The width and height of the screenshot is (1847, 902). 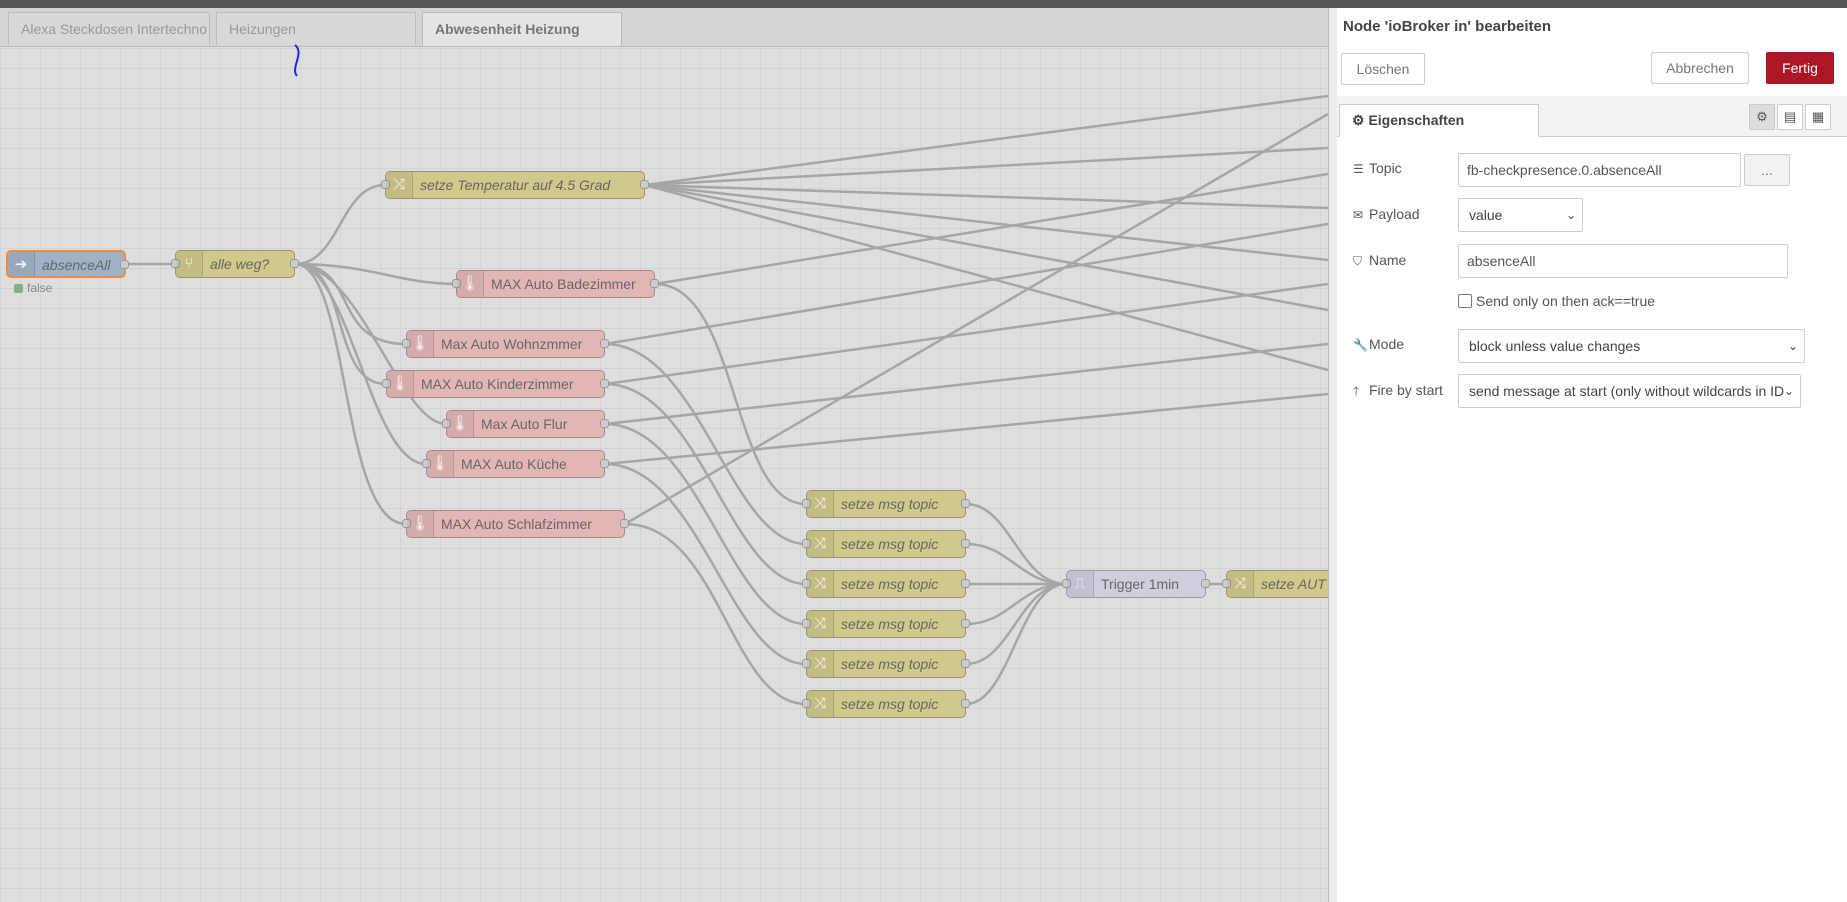 I want to click on node-set-temperature: ⤨ setze Temperatur auf 4.5 Grad, so click(x=515, y=185).